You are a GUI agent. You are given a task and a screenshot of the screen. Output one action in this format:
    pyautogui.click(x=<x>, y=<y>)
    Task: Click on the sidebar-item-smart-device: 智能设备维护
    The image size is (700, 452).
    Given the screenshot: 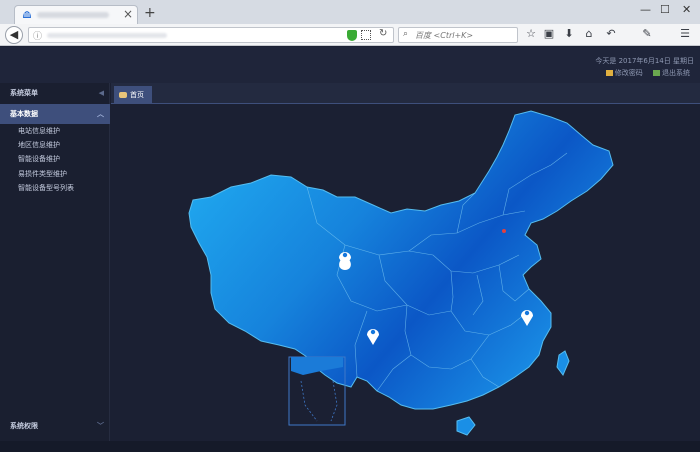 What is the action you would take?
    pyautogui.click(x=39, y=159)
    